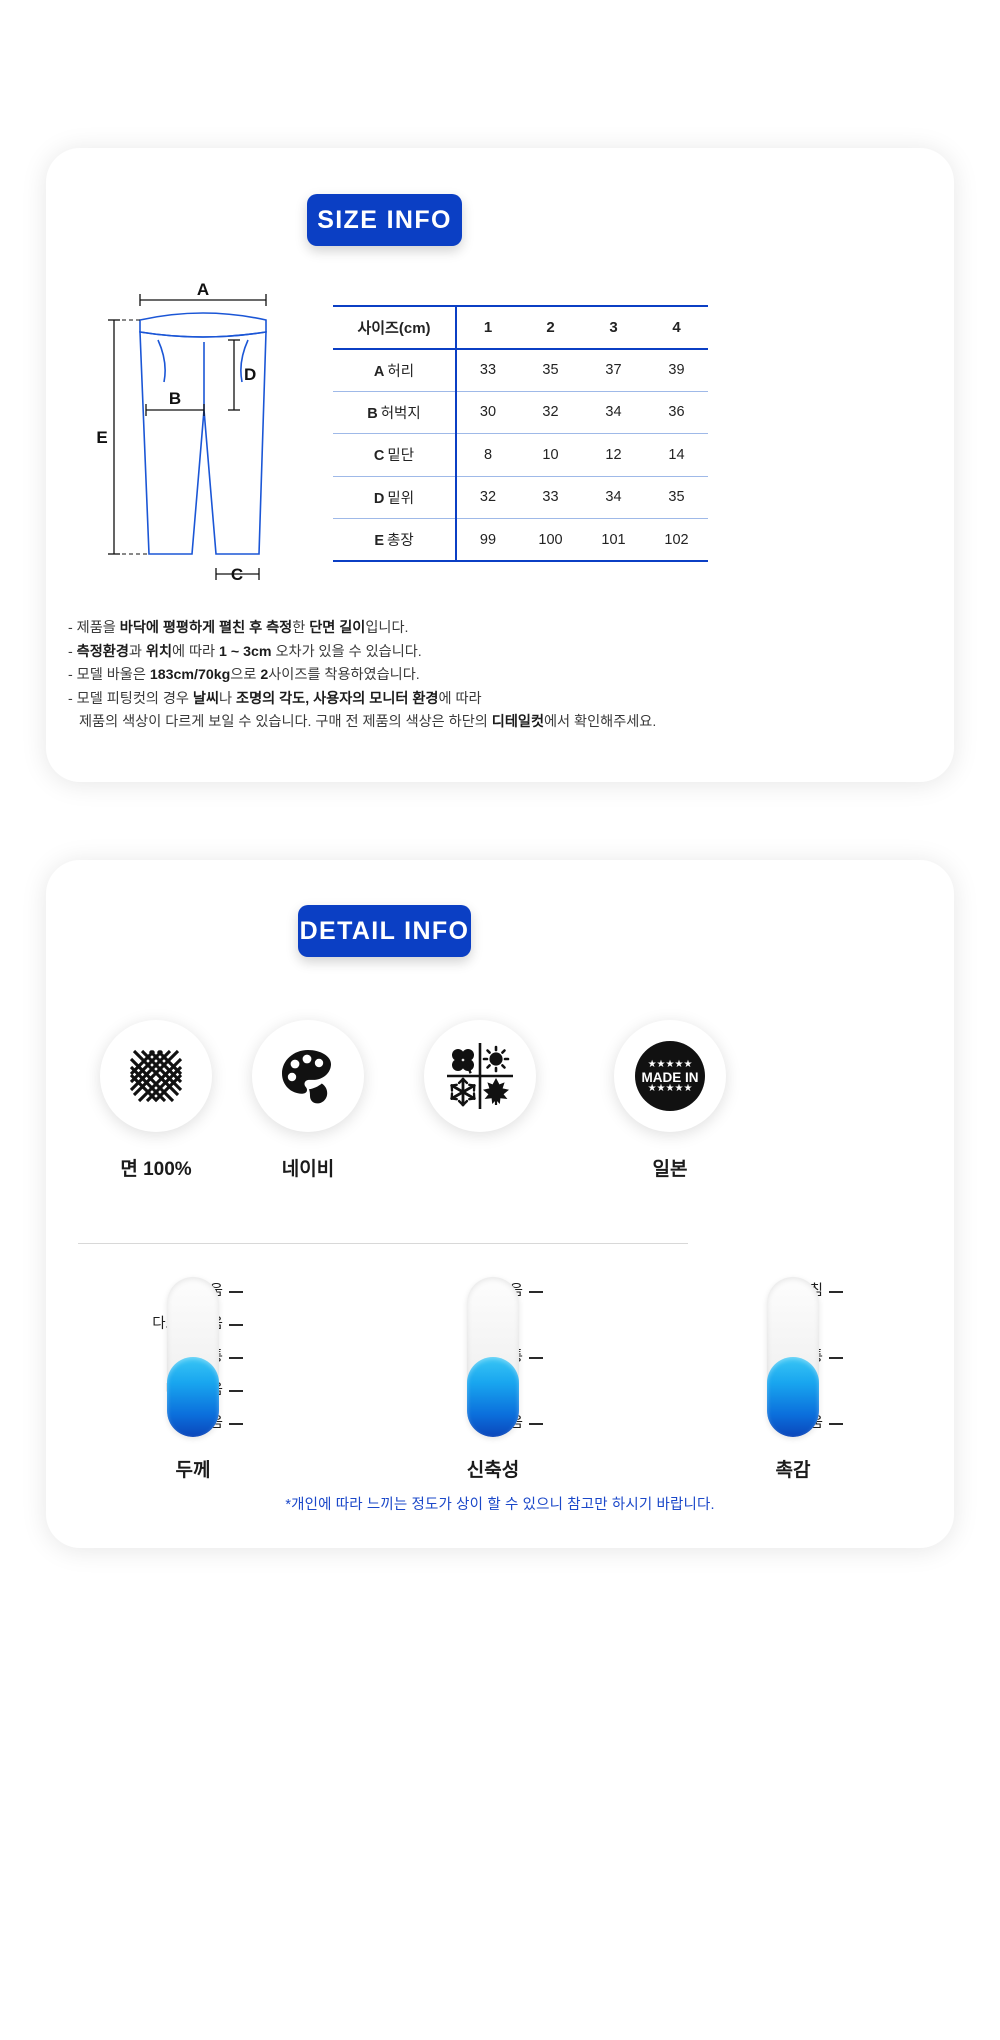 Image resolution: width=1000 pixels, height=2040 pixels. What do you see at coordinates (395, 455) in the screenshot?
I see `table-row-label-c: C 밑단` at bounding box center [395, 455].